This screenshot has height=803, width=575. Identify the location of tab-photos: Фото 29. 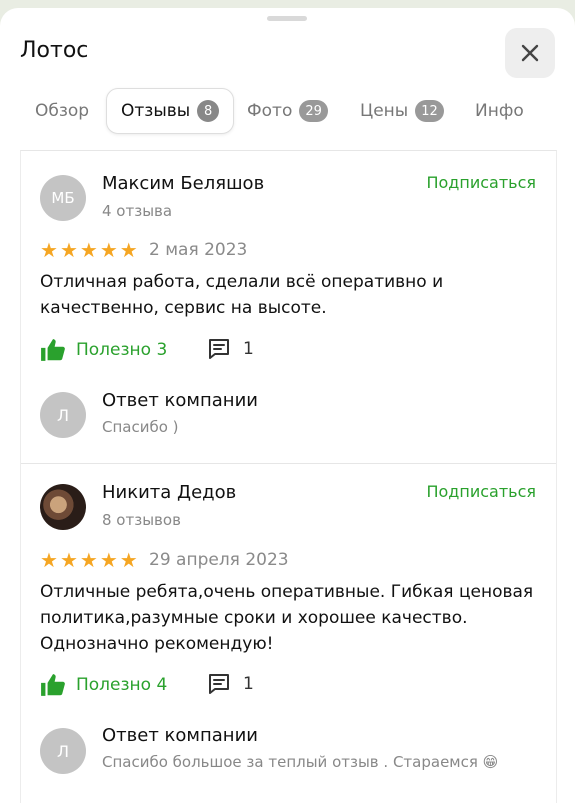
(287, 111).